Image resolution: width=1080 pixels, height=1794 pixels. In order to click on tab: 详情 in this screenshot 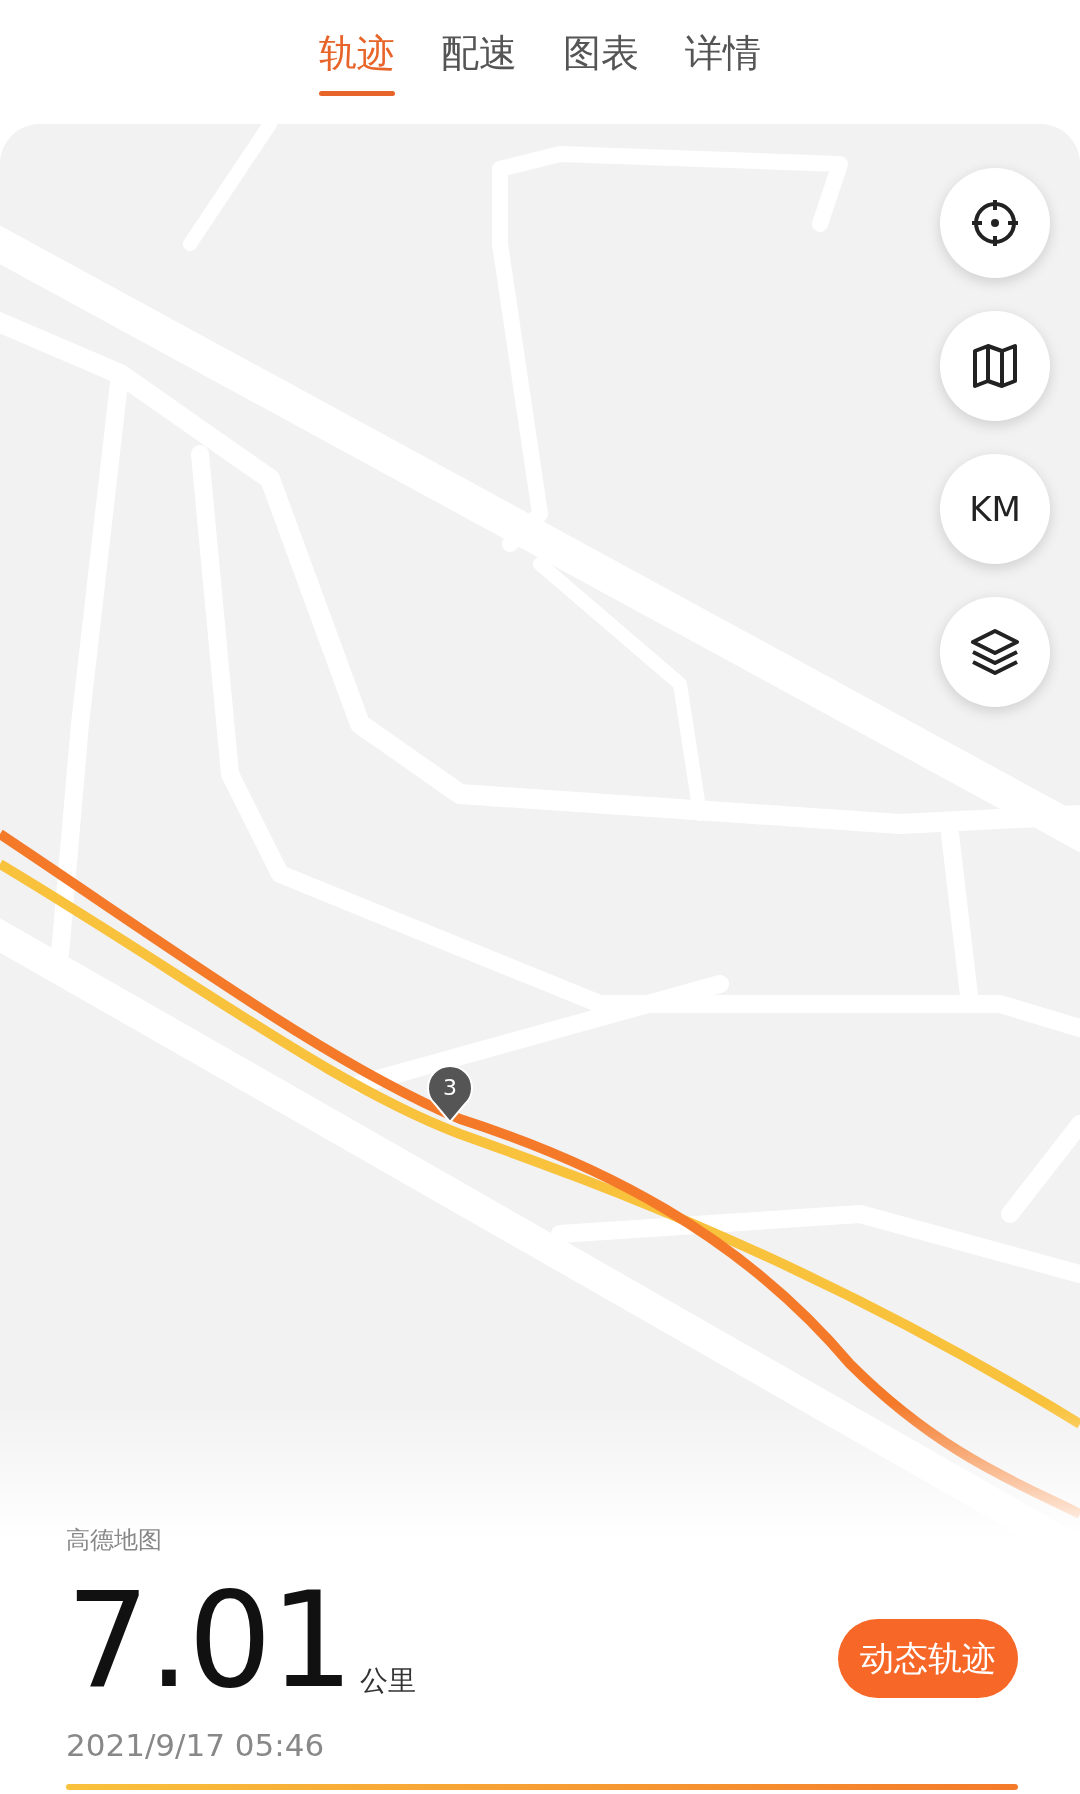, I will do `click(723, 55)`.